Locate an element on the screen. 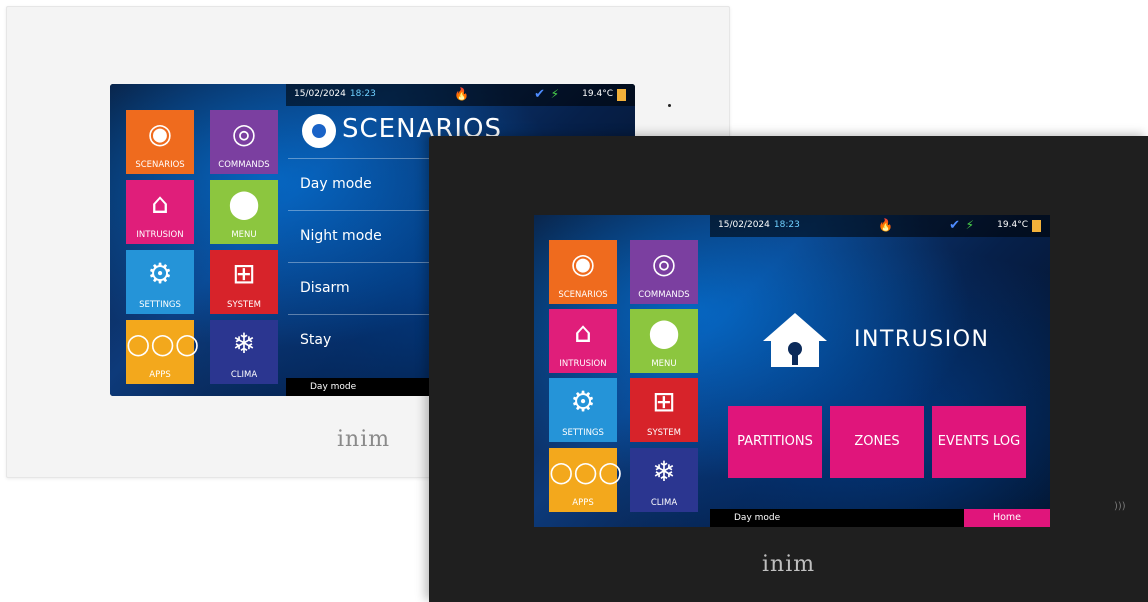 This screenshot has width=1148, height=602. zones-button: ZONES is located at coordinates (877, 442).